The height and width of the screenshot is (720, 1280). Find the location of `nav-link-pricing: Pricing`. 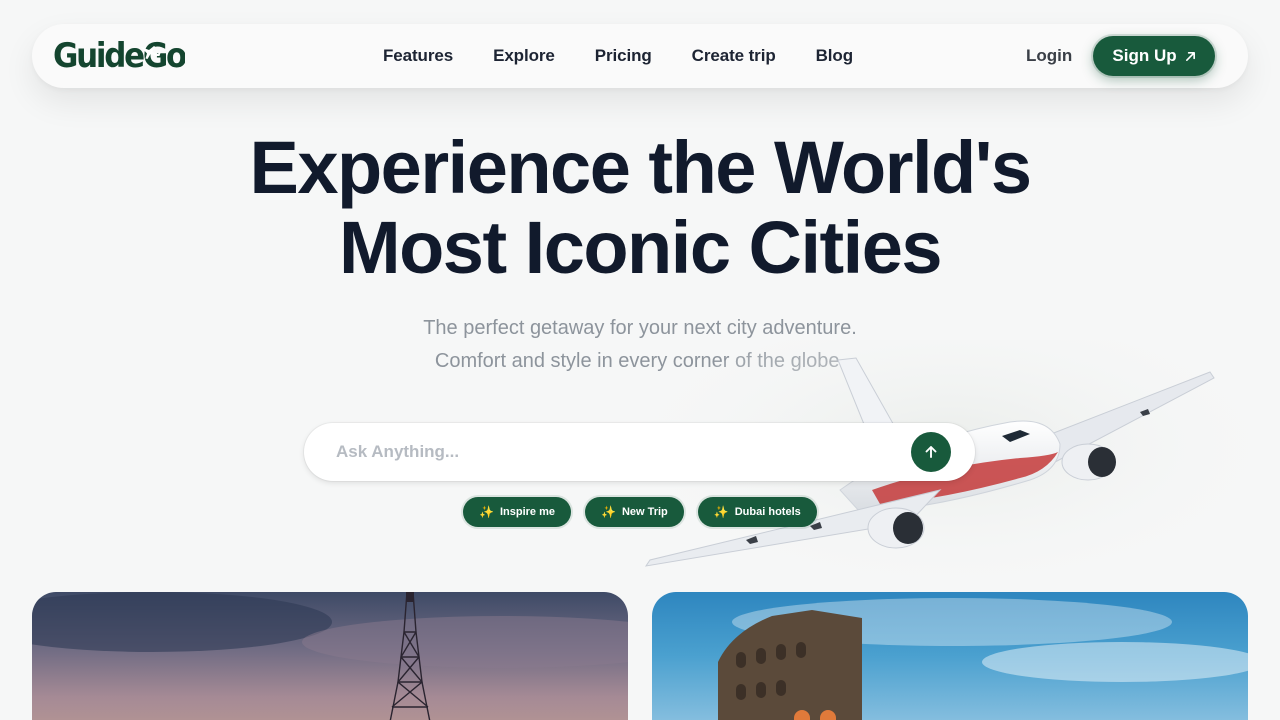

nav-link-pricing: Pricing is located at coordinates (623, 56).